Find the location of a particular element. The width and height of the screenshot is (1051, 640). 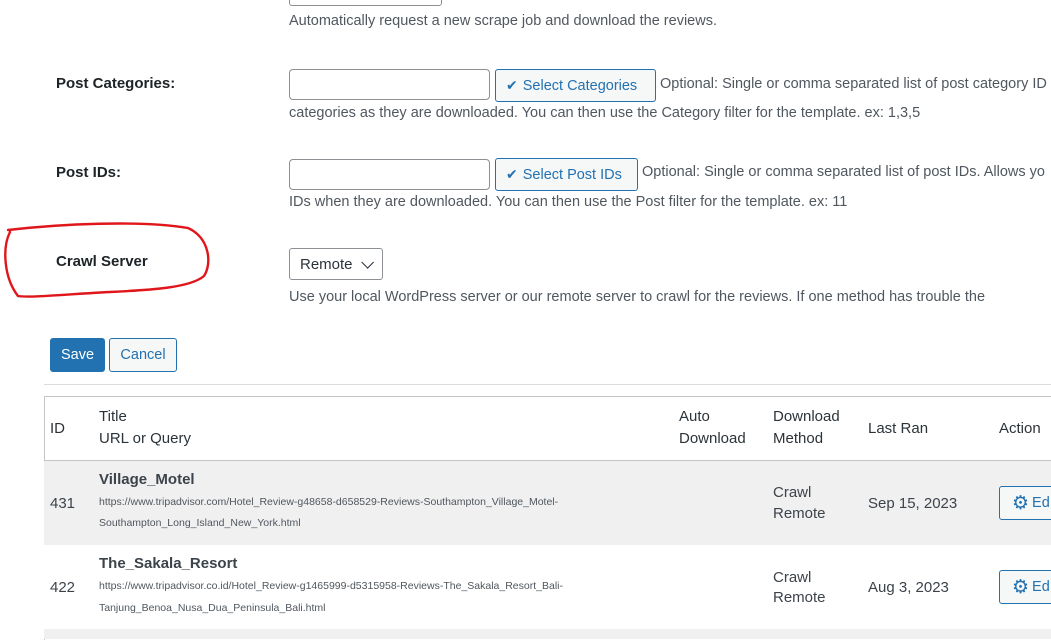

crawl-server-selected: Remote is located at coordinates (326, 264).